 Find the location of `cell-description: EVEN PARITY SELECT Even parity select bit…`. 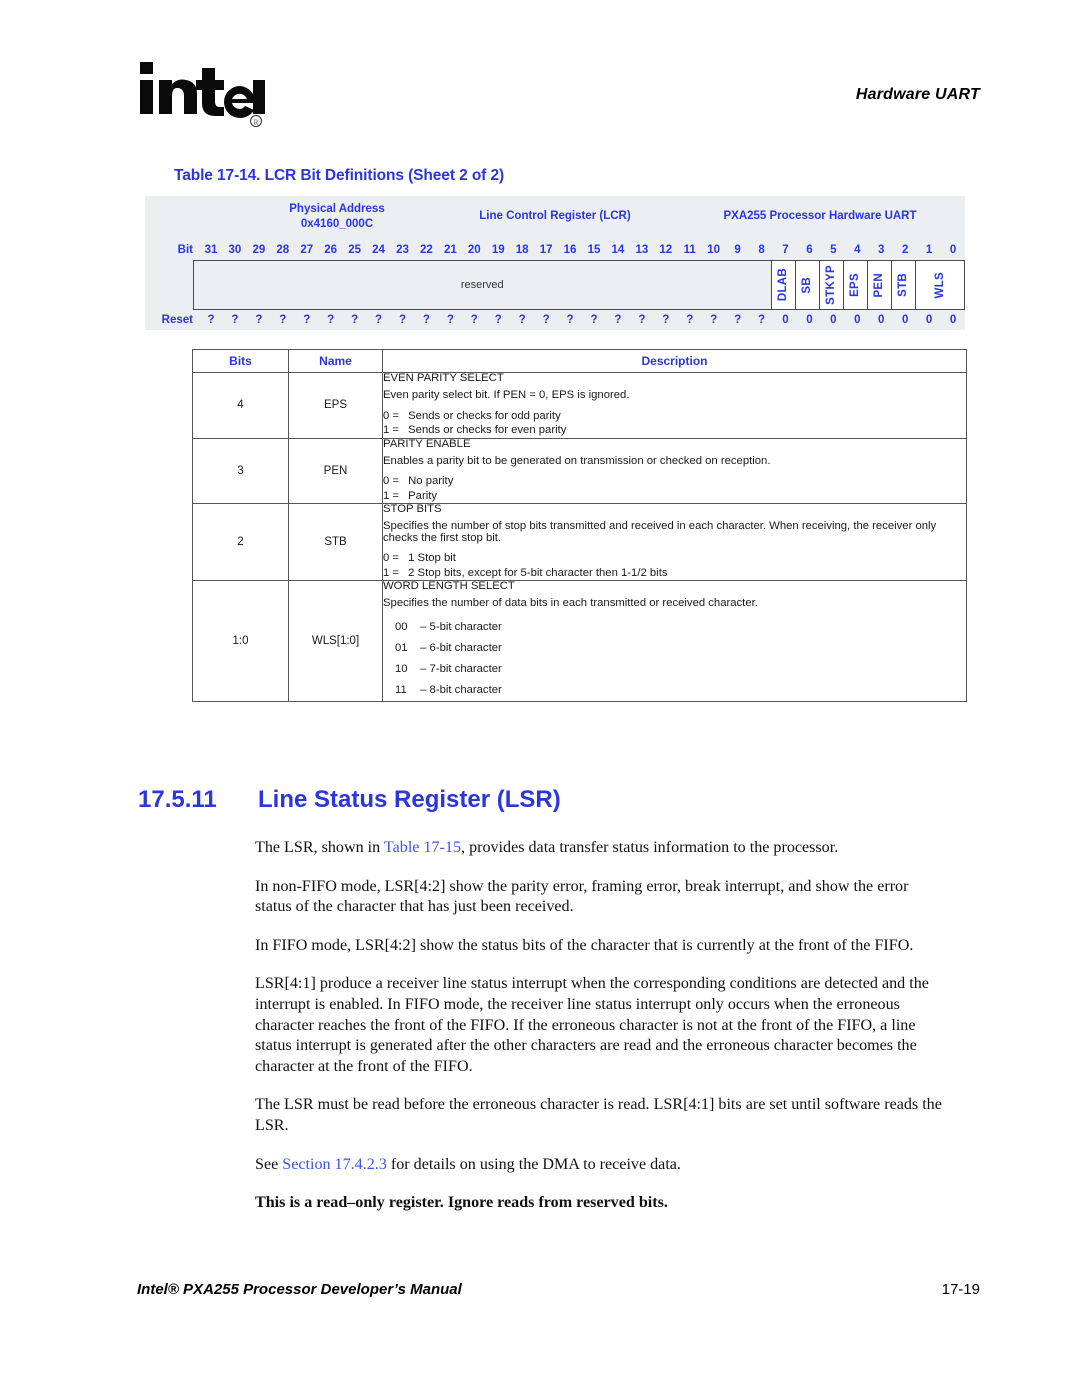

cell-description: EVEN PARITY SELECT Even parity select bit… is located at coordinates (674, 405).